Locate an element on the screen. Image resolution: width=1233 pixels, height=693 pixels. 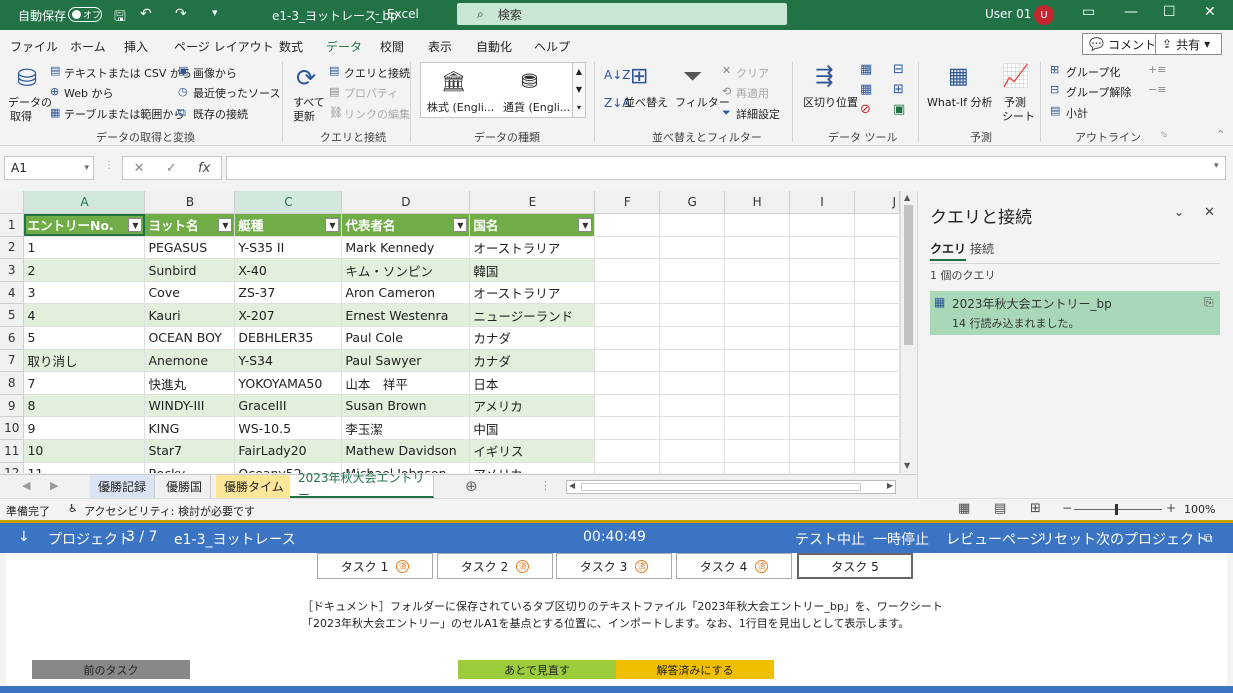
pause-button: 一時停止 is located at coordinates (901, 539).